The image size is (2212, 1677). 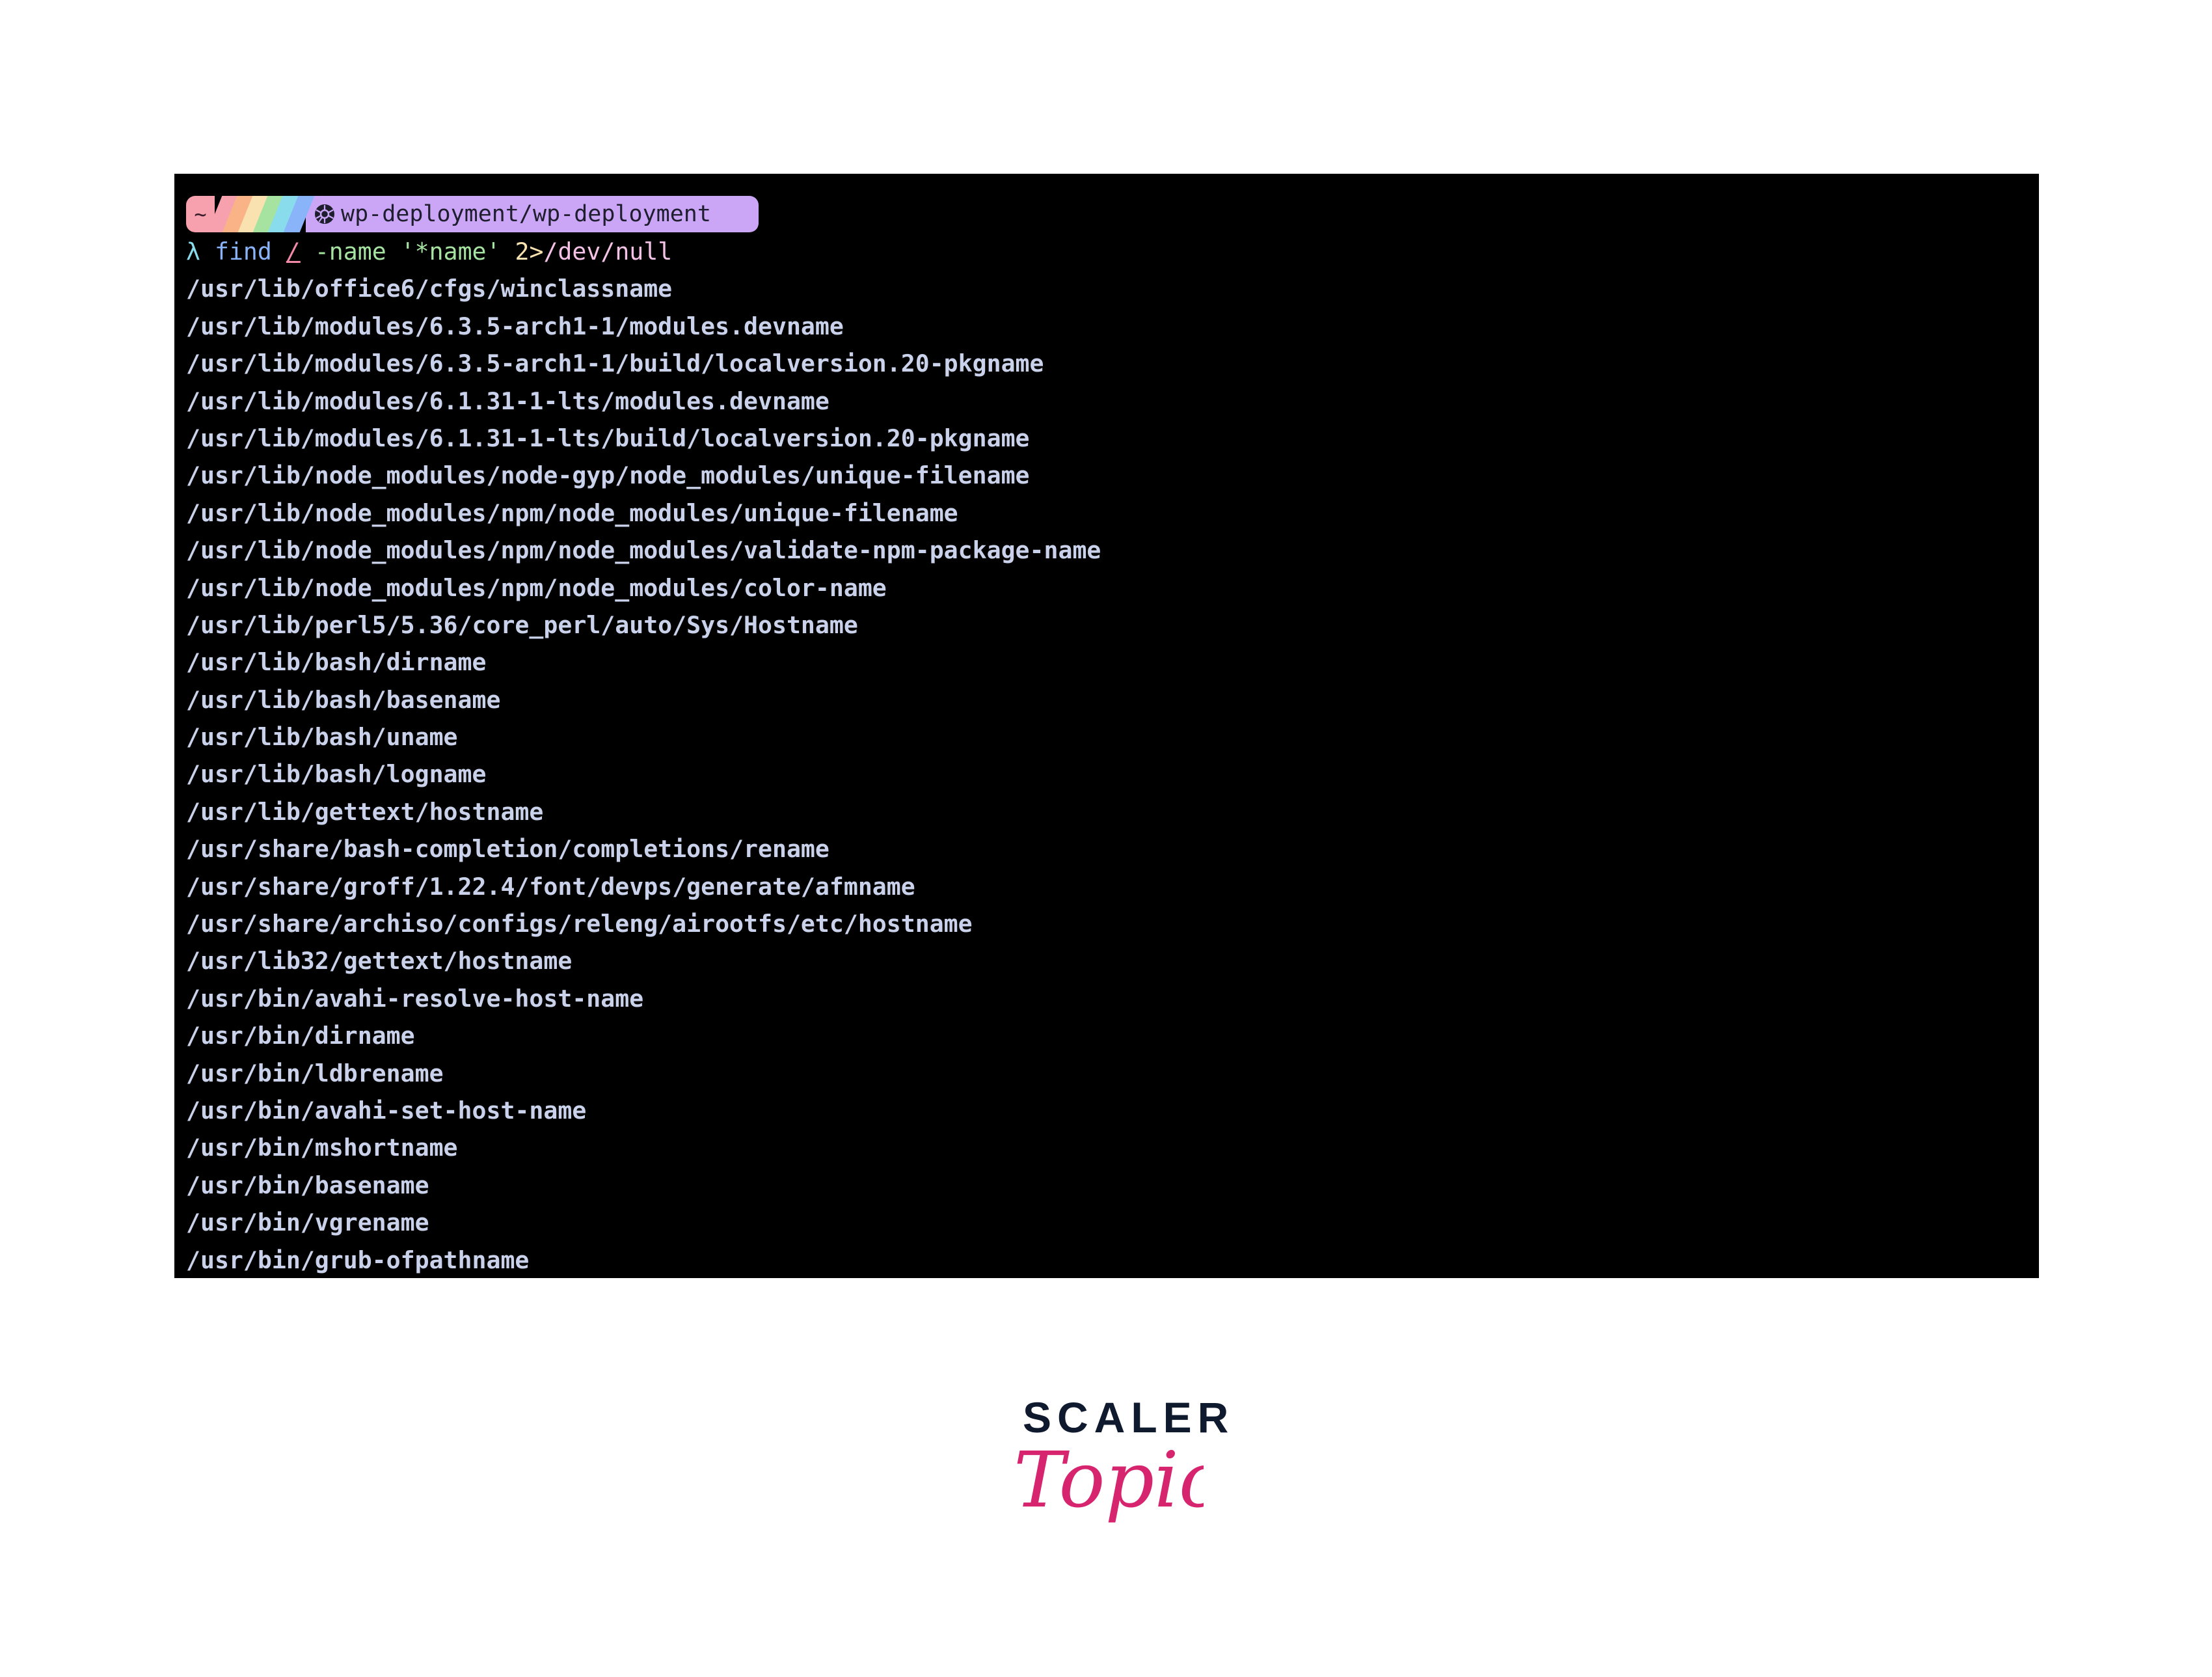 I want to click on prompt-rainbow-separator, so click(x=261, y=214).